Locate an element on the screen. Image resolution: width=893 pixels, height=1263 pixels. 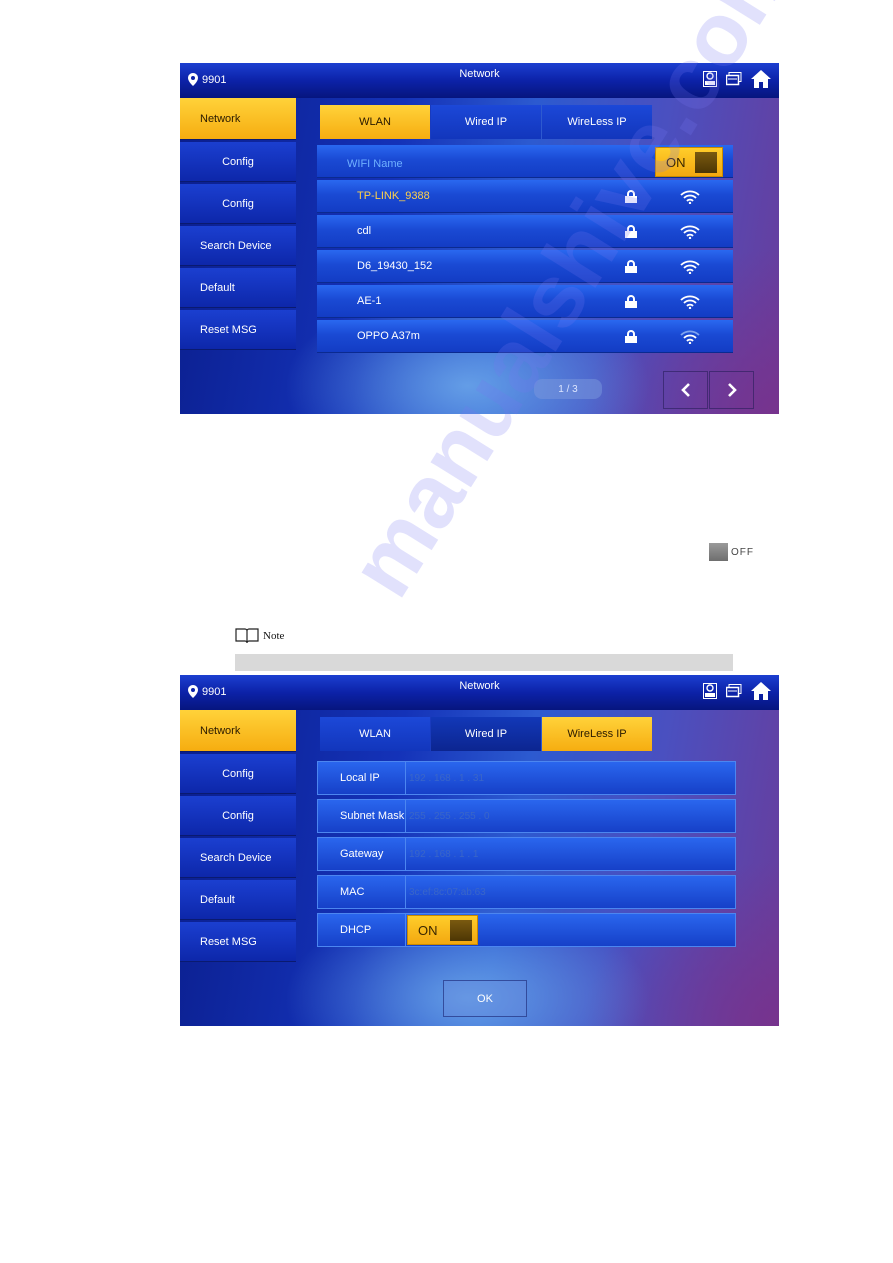
off-indicator: OFF is located at coordinates (731, 552).